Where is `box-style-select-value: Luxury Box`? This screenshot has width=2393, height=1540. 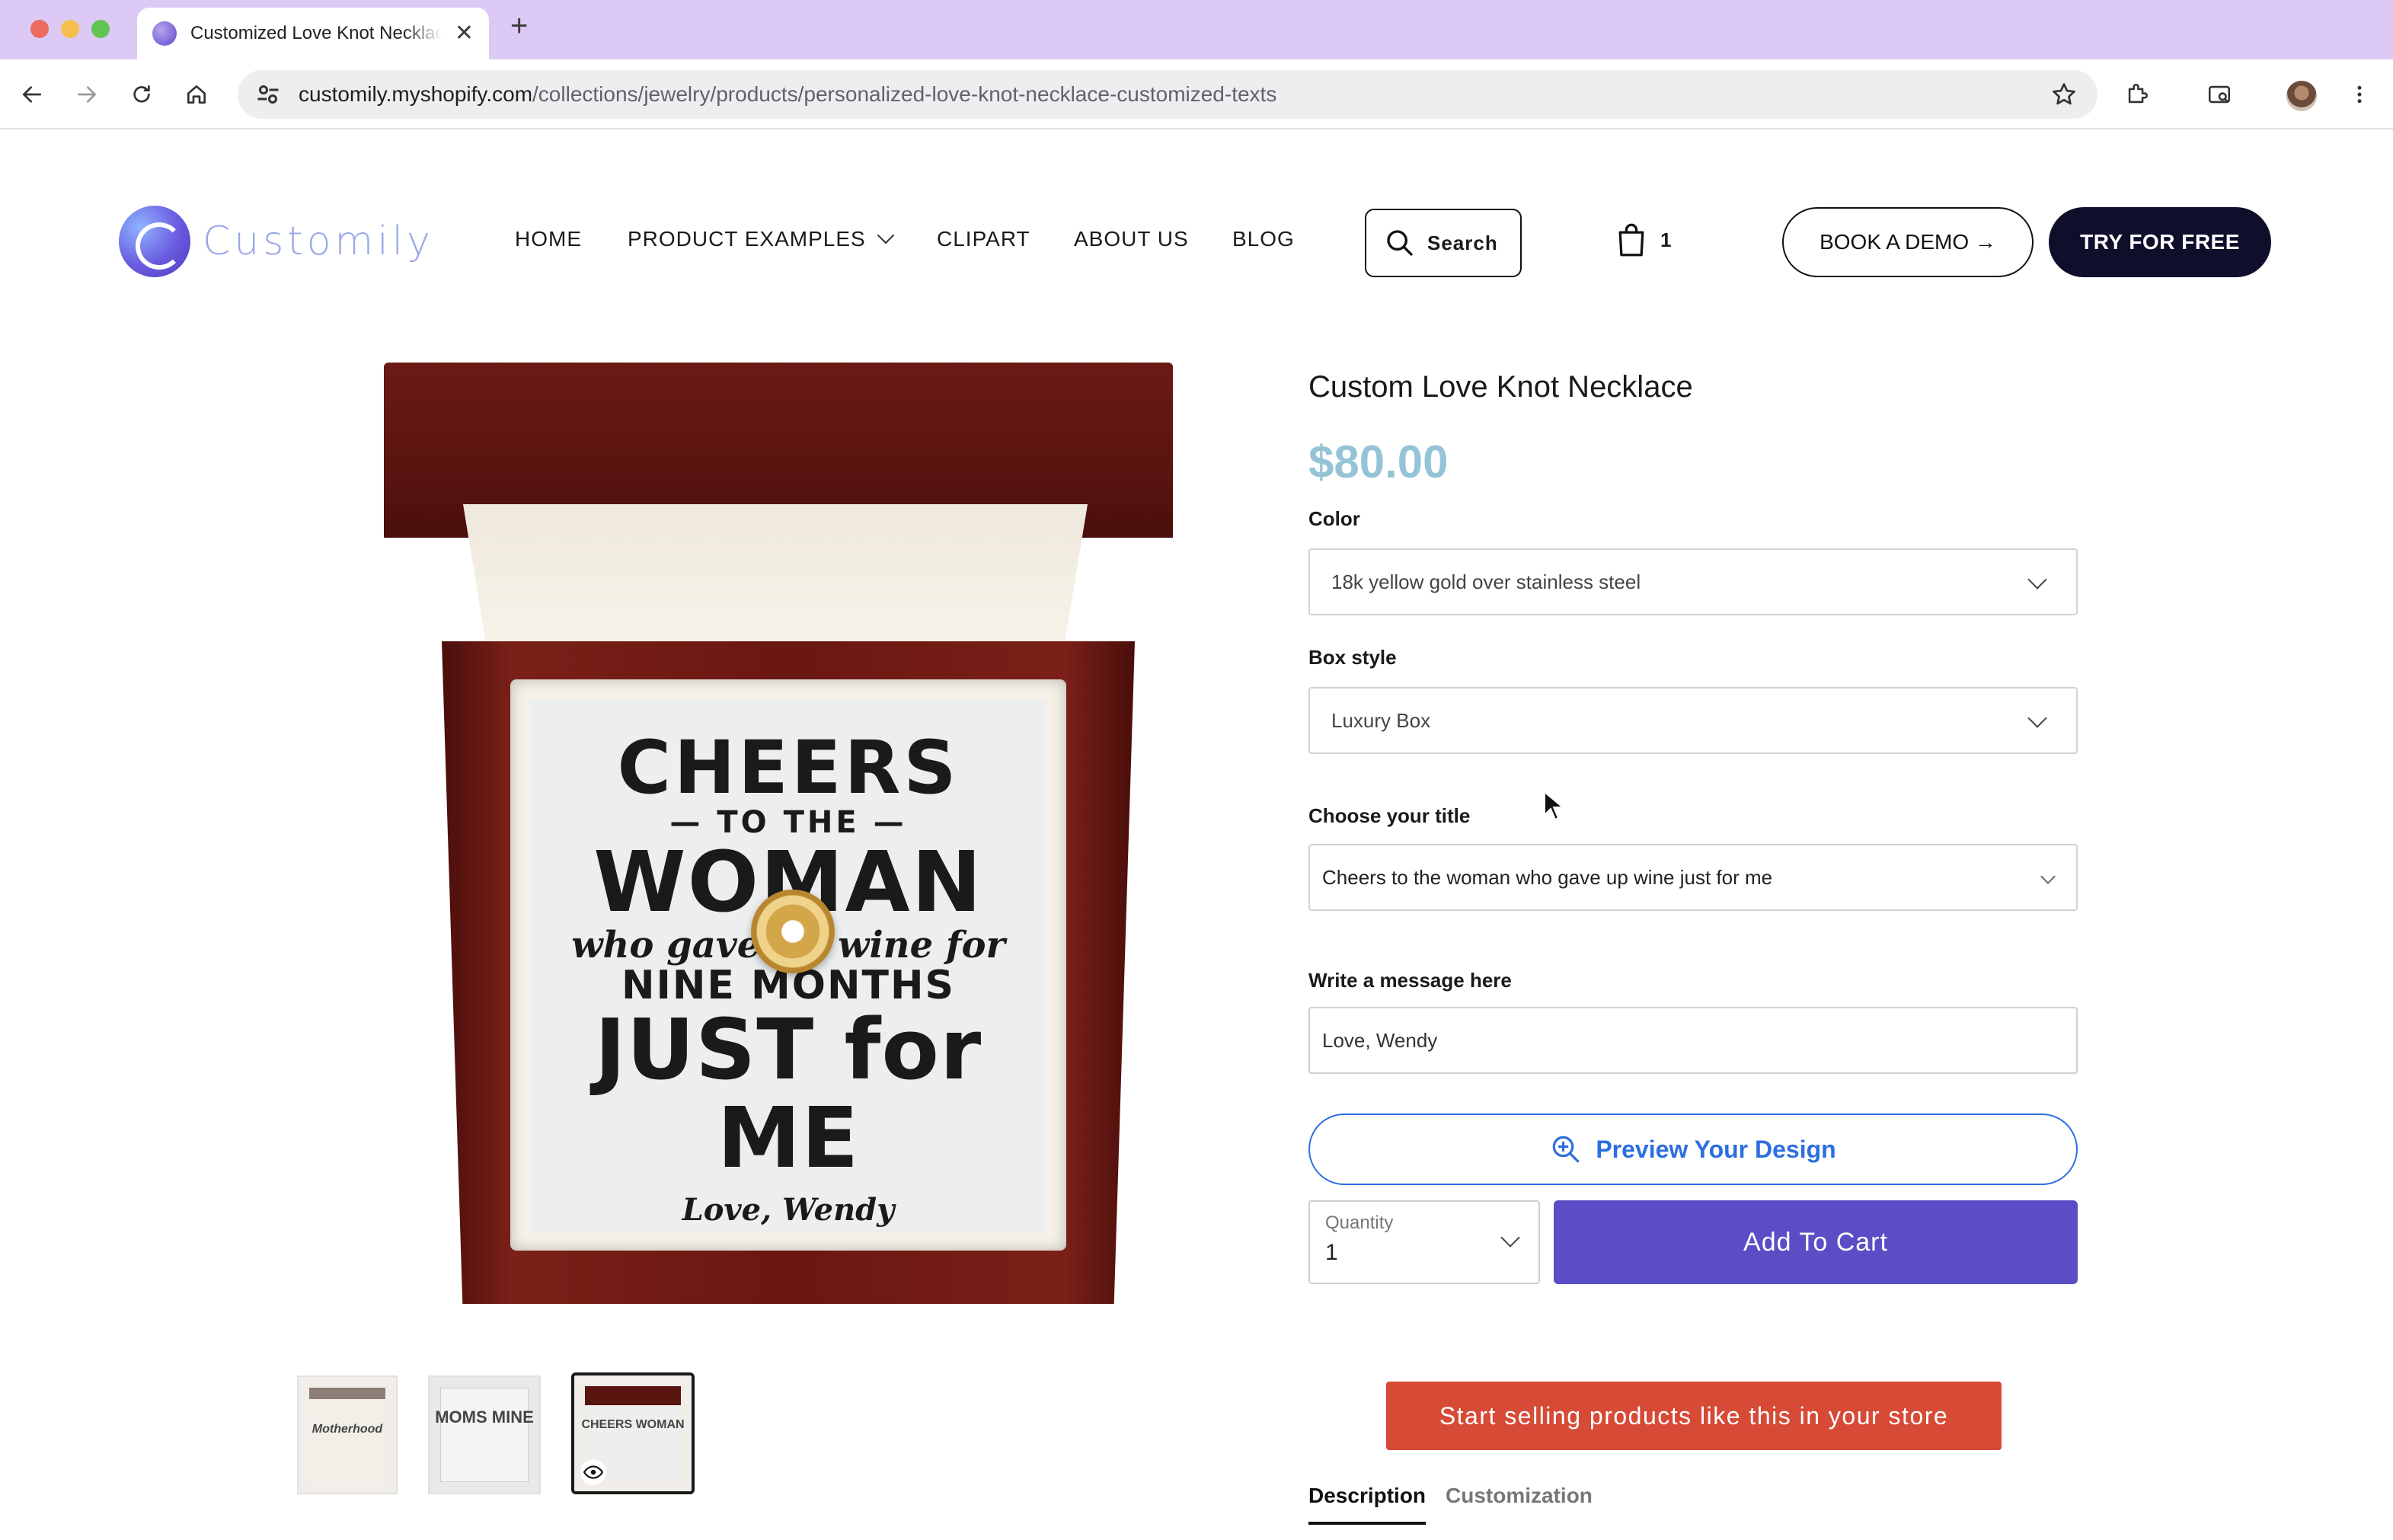
box-style-select-value: Luxury Box is located at coordinates (1381, 720).